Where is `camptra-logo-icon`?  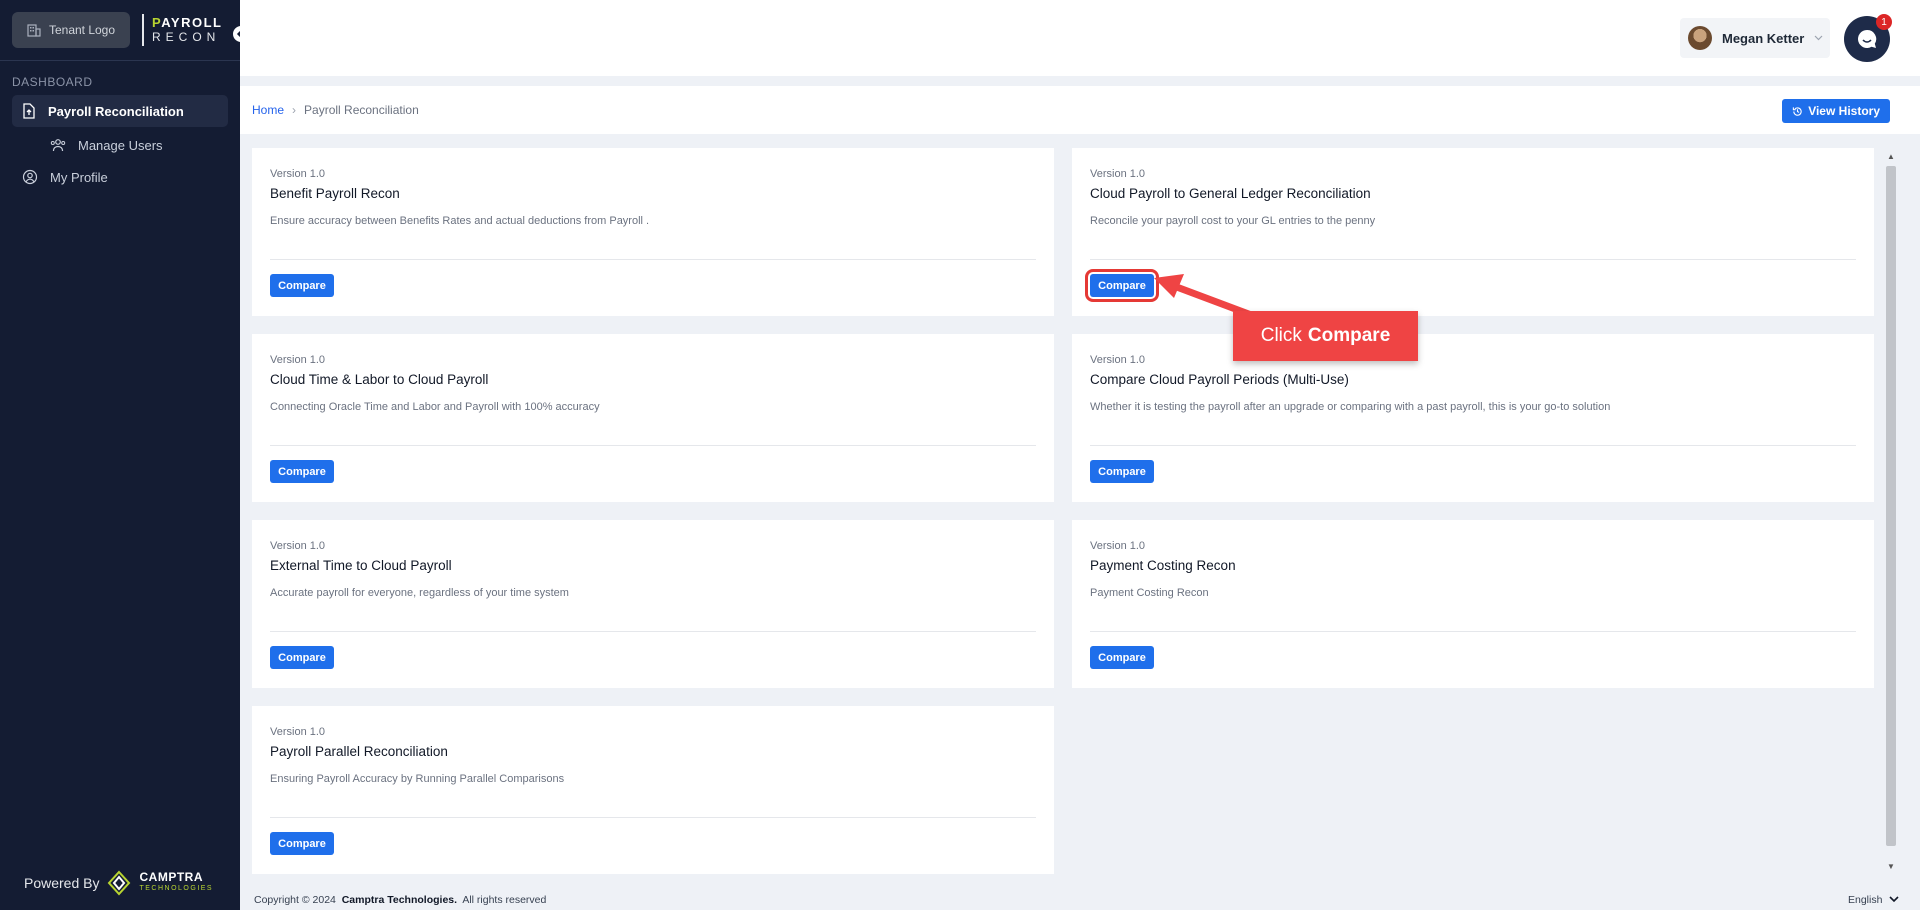 camptra-logo-icon is located at coordinates (119, 883).